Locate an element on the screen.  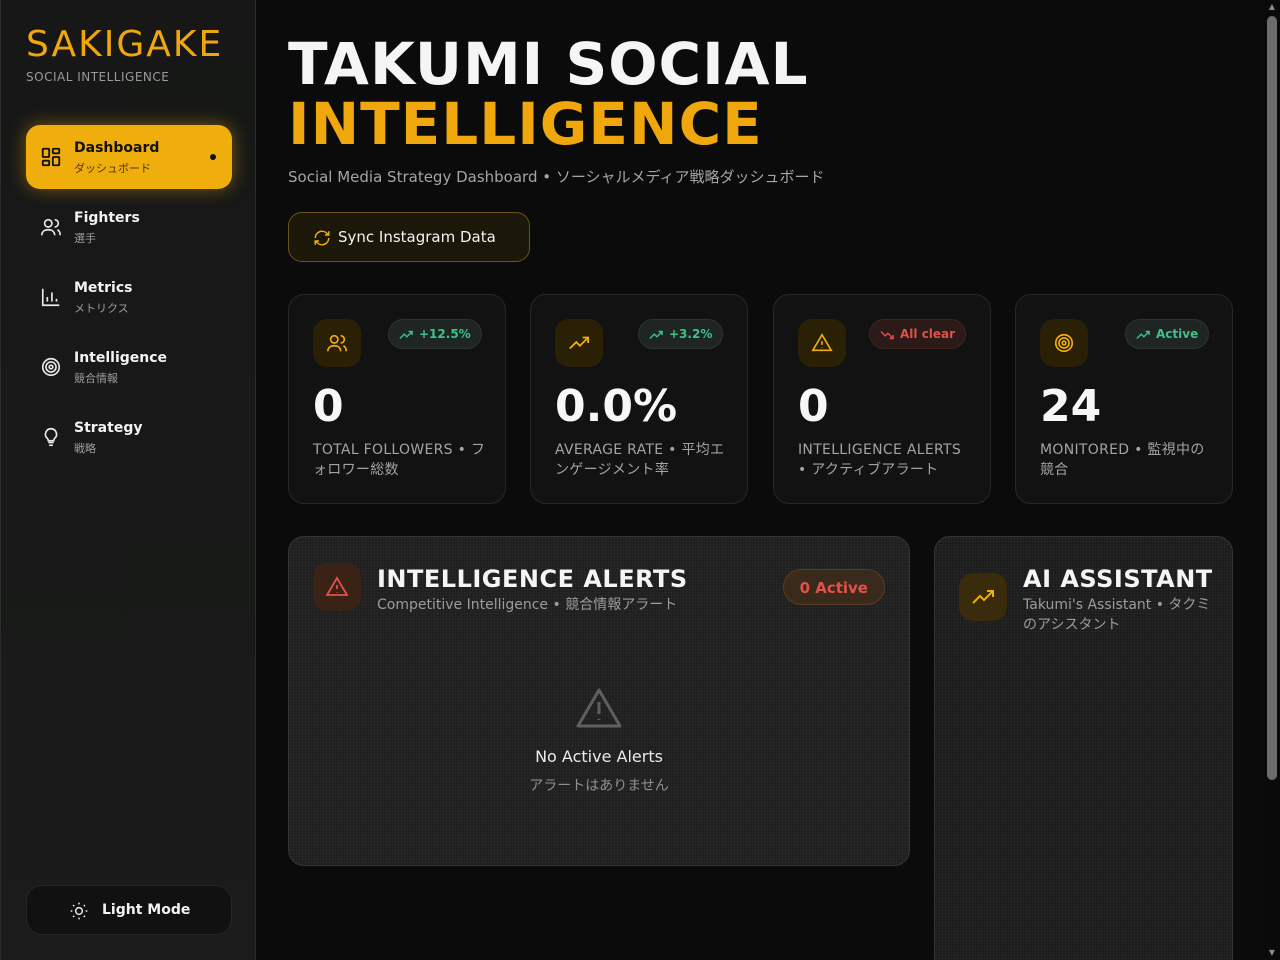
page-scrollbar: ▲ ▼ is located at coordinates (1272, 480).